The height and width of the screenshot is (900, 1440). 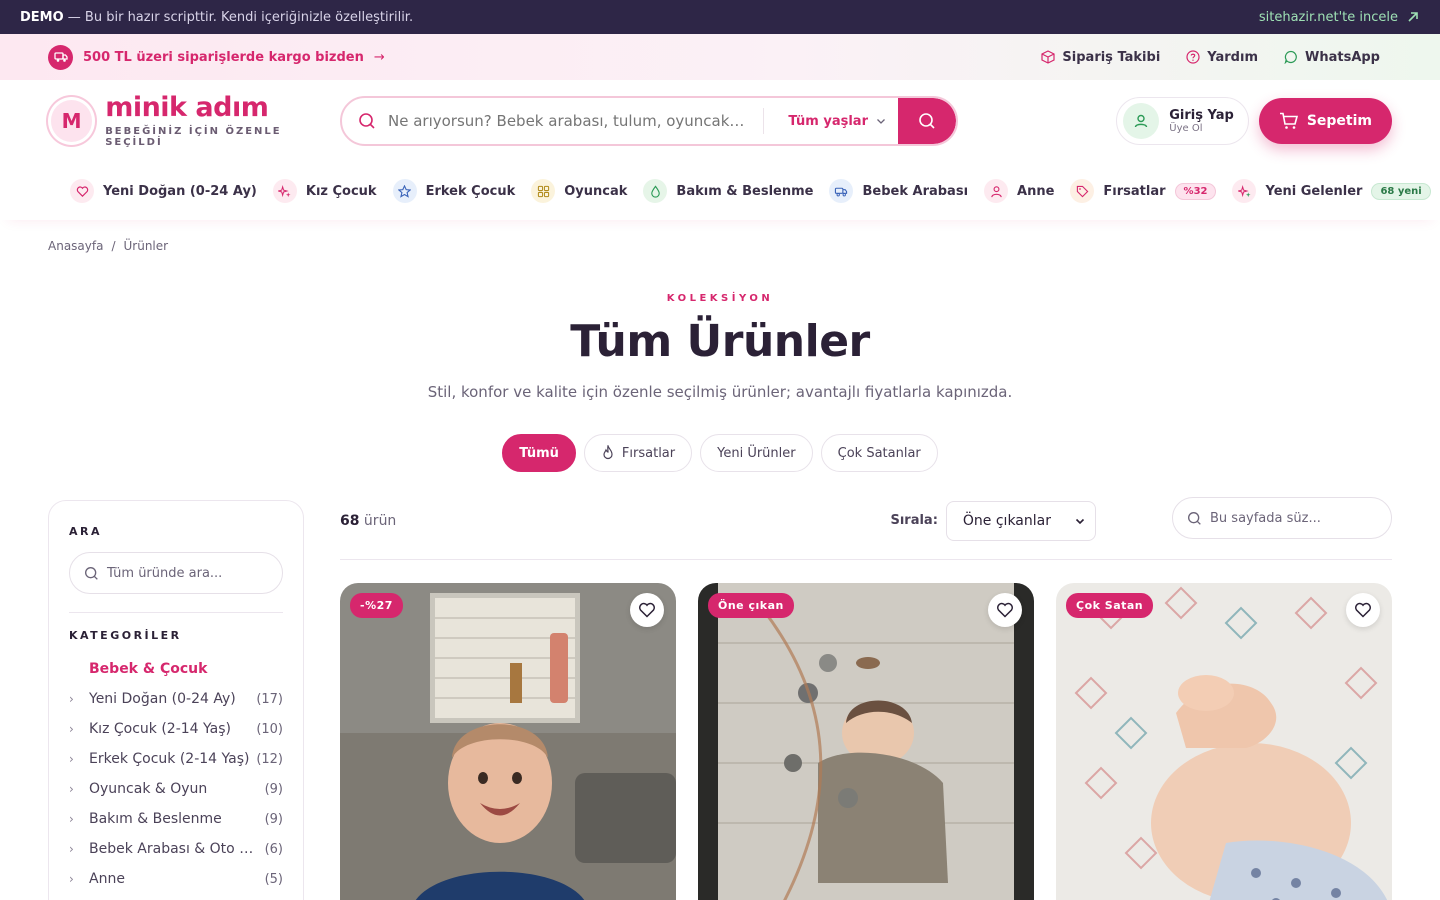 I want to click on category-item: › Bakım & Beslenme (9), so click(x=176, y=819).